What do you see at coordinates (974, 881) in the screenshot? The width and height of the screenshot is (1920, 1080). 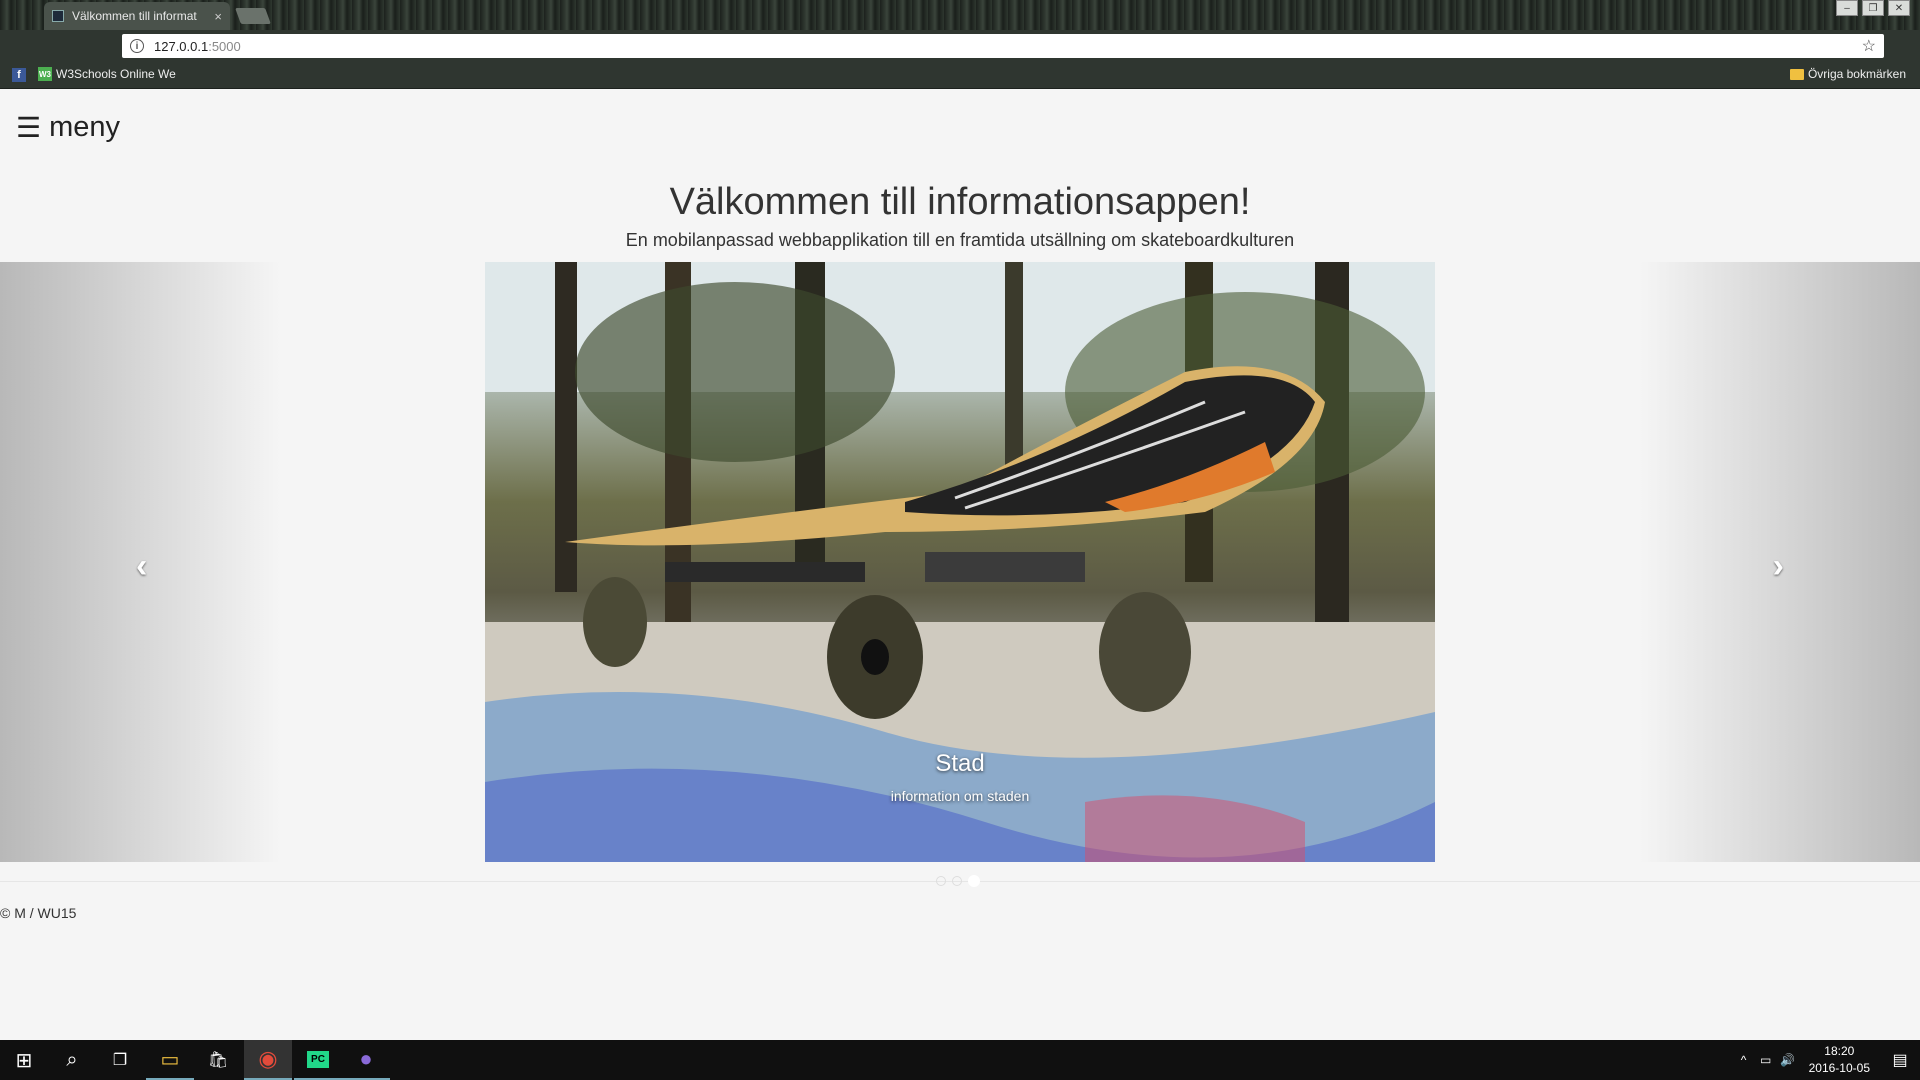 I see `carousel-indicator-active` at bounding box center [974, 881].